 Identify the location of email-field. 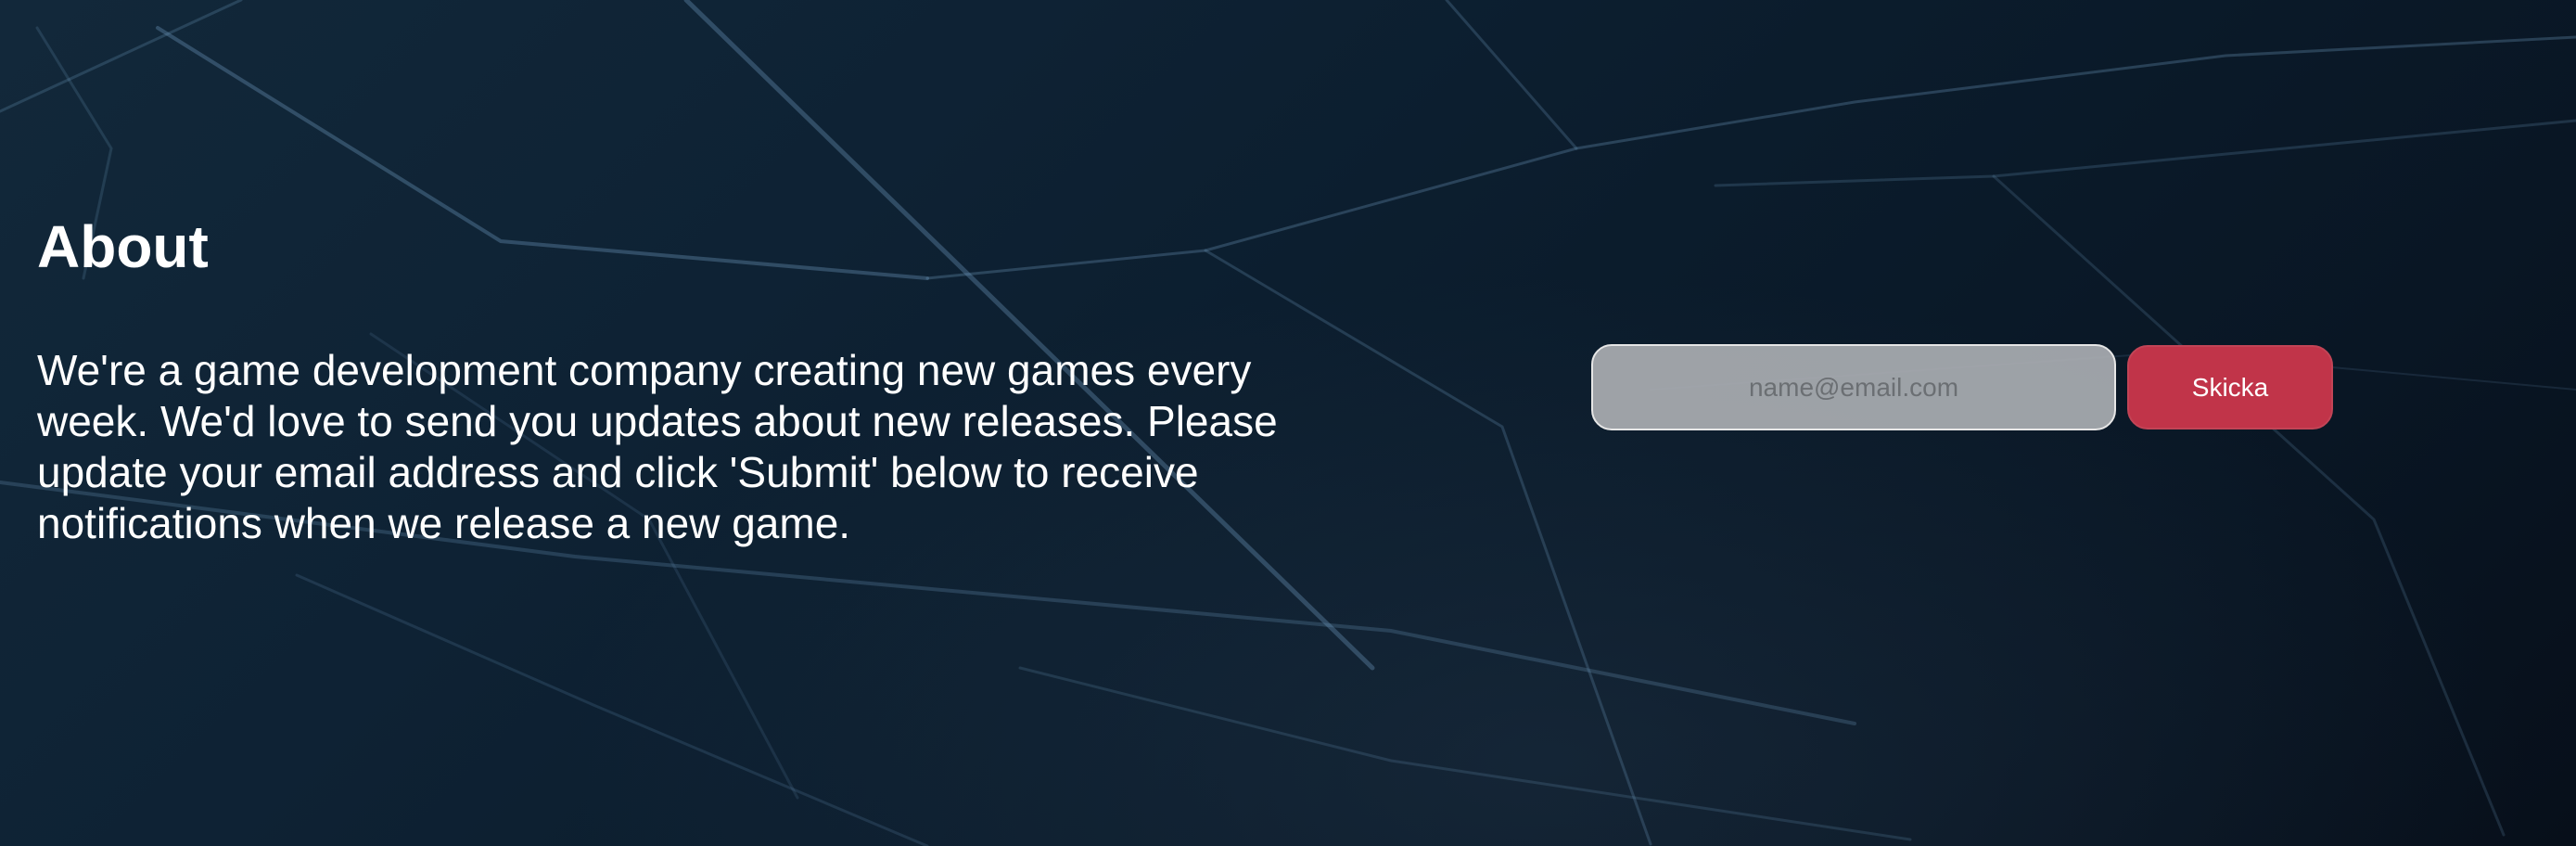
(1853, 387).